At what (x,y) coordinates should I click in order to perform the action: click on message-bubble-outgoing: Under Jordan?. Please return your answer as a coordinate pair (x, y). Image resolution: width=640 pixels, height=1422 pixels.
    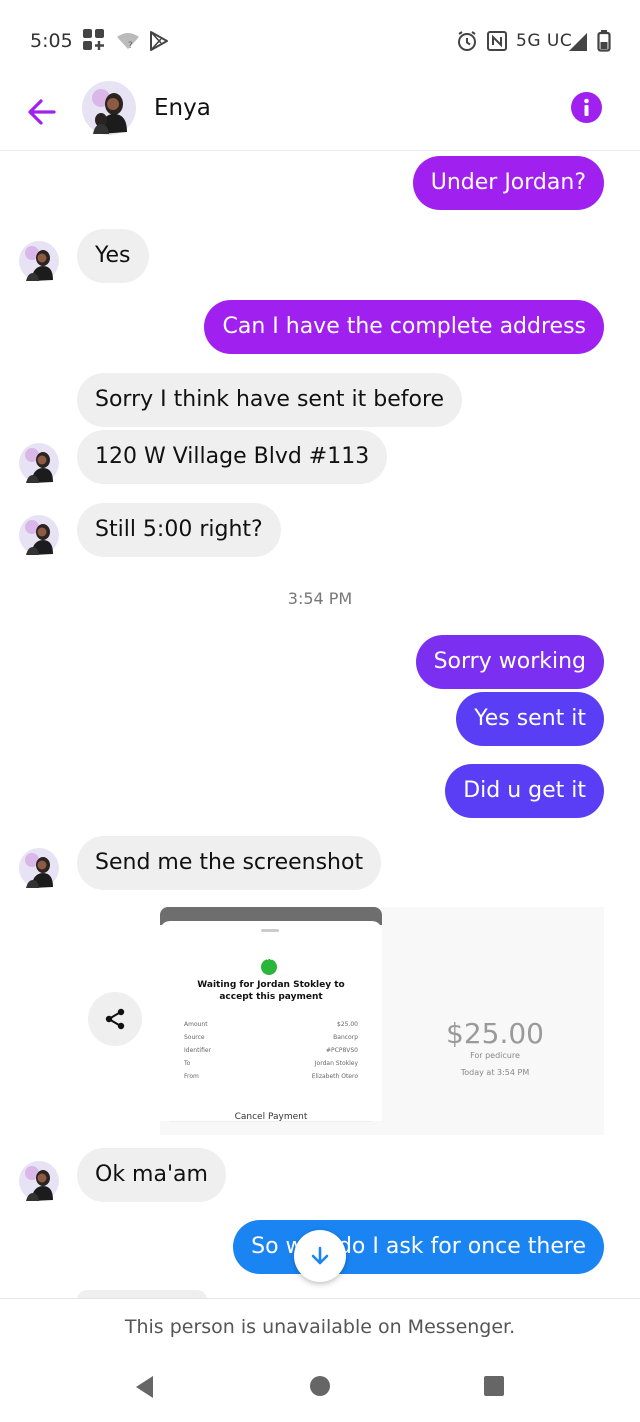
    Looking at the image, I should click on (508, 183).